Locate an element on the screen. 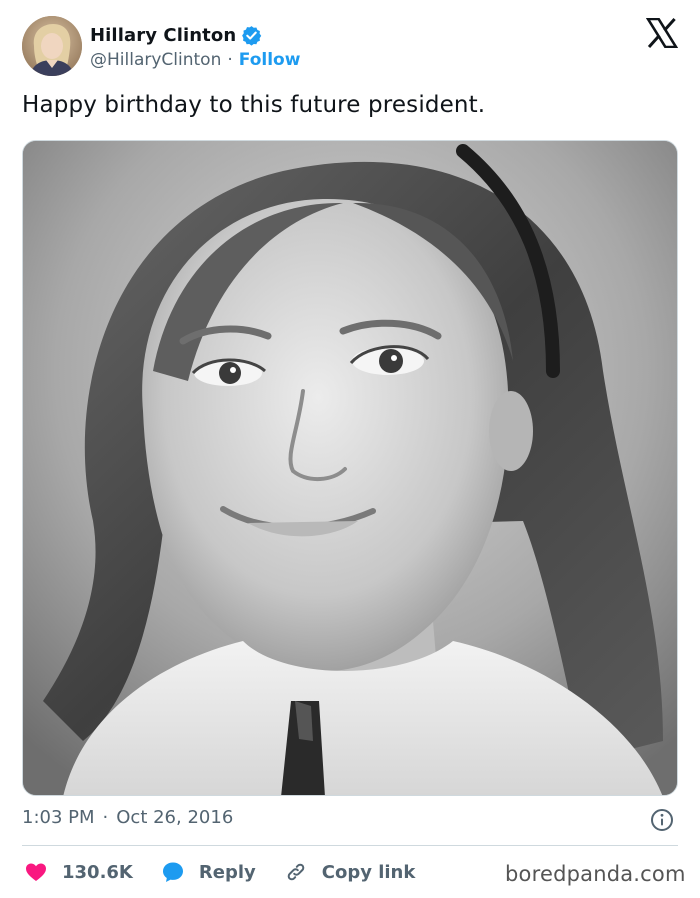 Image resolution: width=700 pixels, height=898 pixels. copy-link-button: Copy link is located at coordinates (350, 872).